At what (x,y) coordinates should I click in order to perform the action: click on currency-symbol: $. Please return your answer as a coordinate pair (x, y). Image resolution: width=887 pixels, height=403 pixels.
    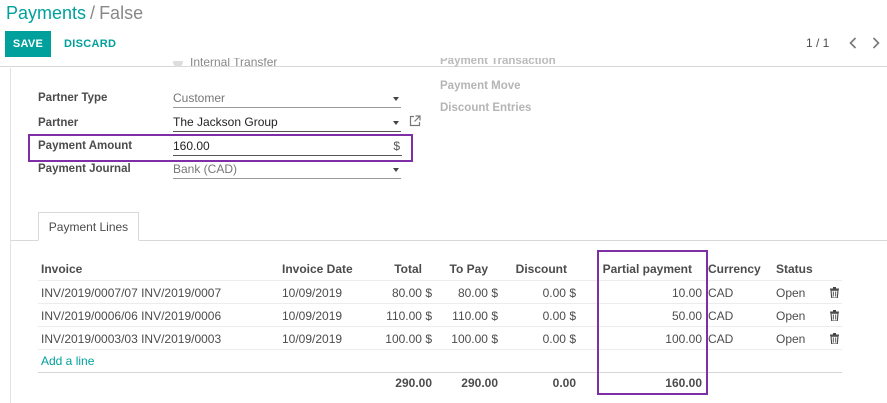
    Looking at the image, I should click on (396, 146).